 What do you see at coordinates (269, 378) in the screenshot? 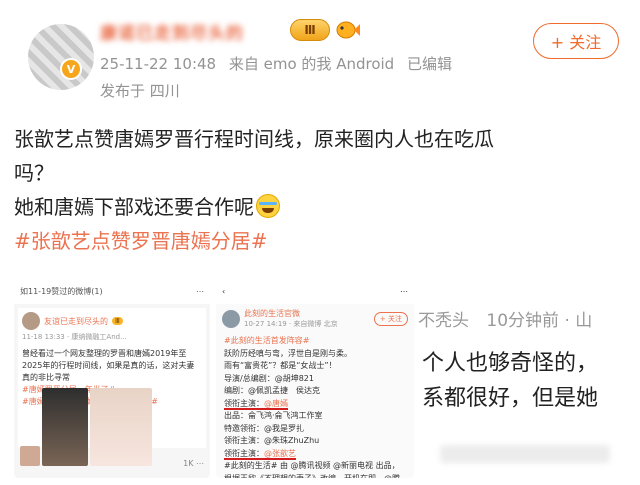
I see `thumb-line: 导演/总编剧：@胡坤821` at bounding box center [269, 378].